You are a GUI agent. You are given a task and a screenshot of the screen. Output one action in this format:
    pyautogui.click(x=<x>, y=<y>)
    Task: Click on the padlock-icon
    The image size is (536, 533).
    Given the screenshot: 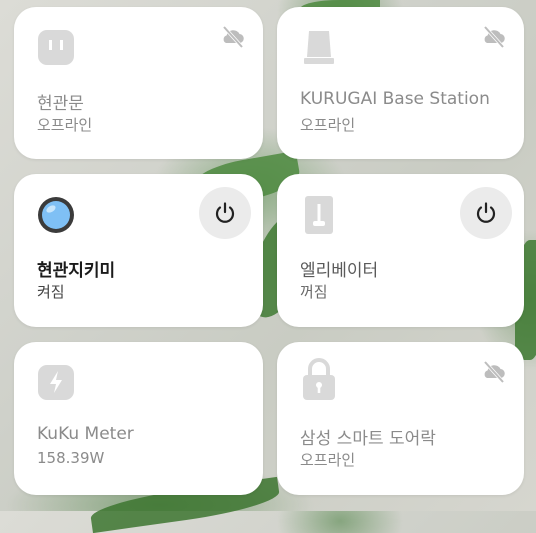 What is the action you would take?
    pyautogui.click(x=319, y=379)
    